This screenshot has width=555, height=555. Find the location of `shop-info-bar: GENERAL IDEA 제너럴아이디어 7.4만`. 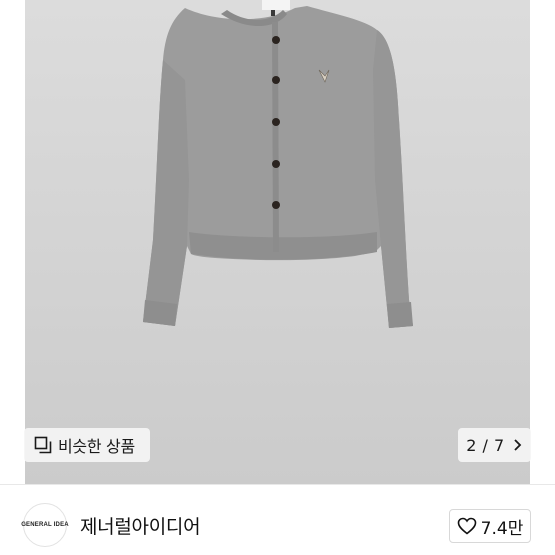

shop-info-bar: GENERAL IDEA 제너럴아이디어 7.4만 is located at coordinates (277, 519).